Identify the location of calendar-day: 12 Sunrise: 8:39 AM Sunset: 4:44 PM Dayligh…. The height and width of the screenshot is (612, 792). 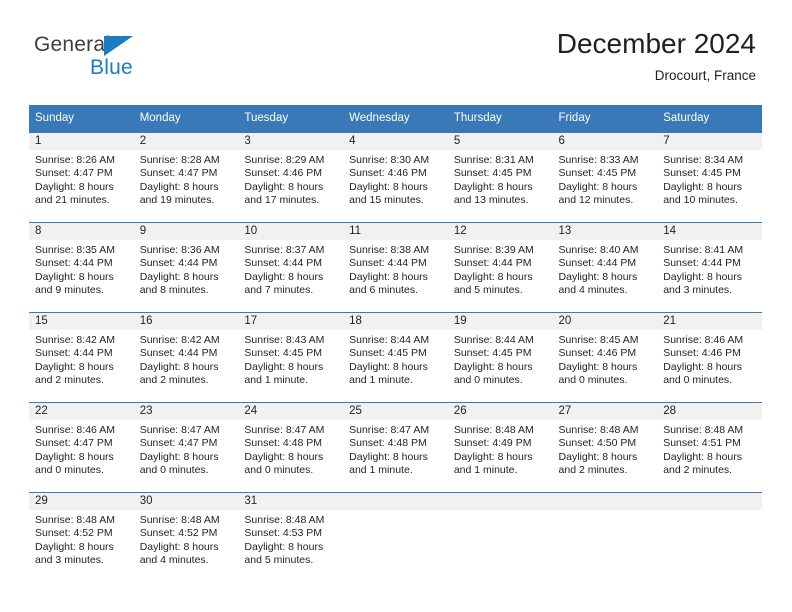
(500, 267).